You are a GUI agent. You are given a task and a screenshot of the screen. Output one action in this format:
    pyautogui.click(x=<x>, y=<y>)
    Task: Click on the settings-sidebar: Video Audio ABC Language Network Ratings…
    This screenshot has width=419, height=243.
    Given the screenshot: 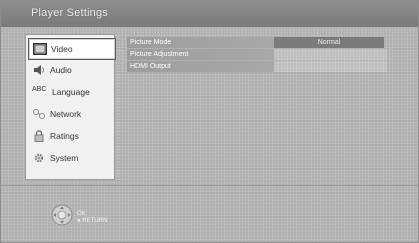 What is the action you would take?
    pyautogui.click(x=70, y=107)
    